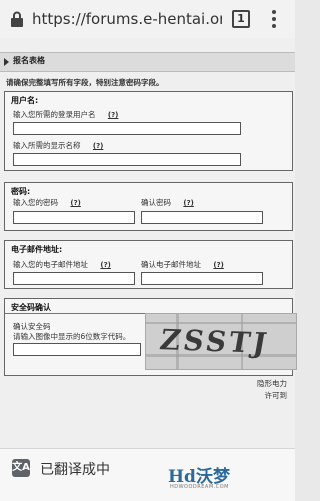  I want to click on translate-status-label: 已翻译成中, so click(75, 469).